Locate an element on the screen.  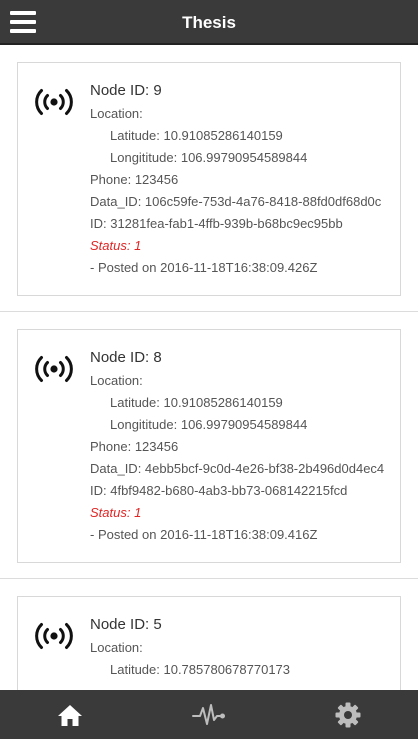
record-id: ID: 4fbf9482-b680-4ab3-bb73-068142215fcd is located at coordinates (219, 490).